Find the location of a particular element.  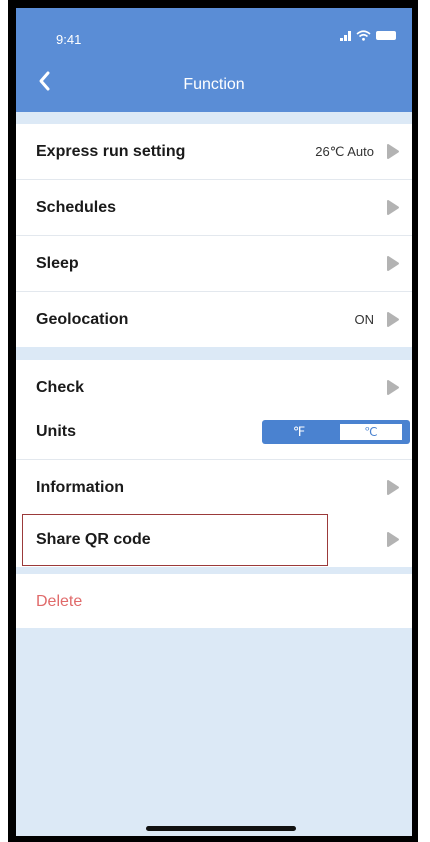

row-label: Share QR code is located at coordinates (93, 539).